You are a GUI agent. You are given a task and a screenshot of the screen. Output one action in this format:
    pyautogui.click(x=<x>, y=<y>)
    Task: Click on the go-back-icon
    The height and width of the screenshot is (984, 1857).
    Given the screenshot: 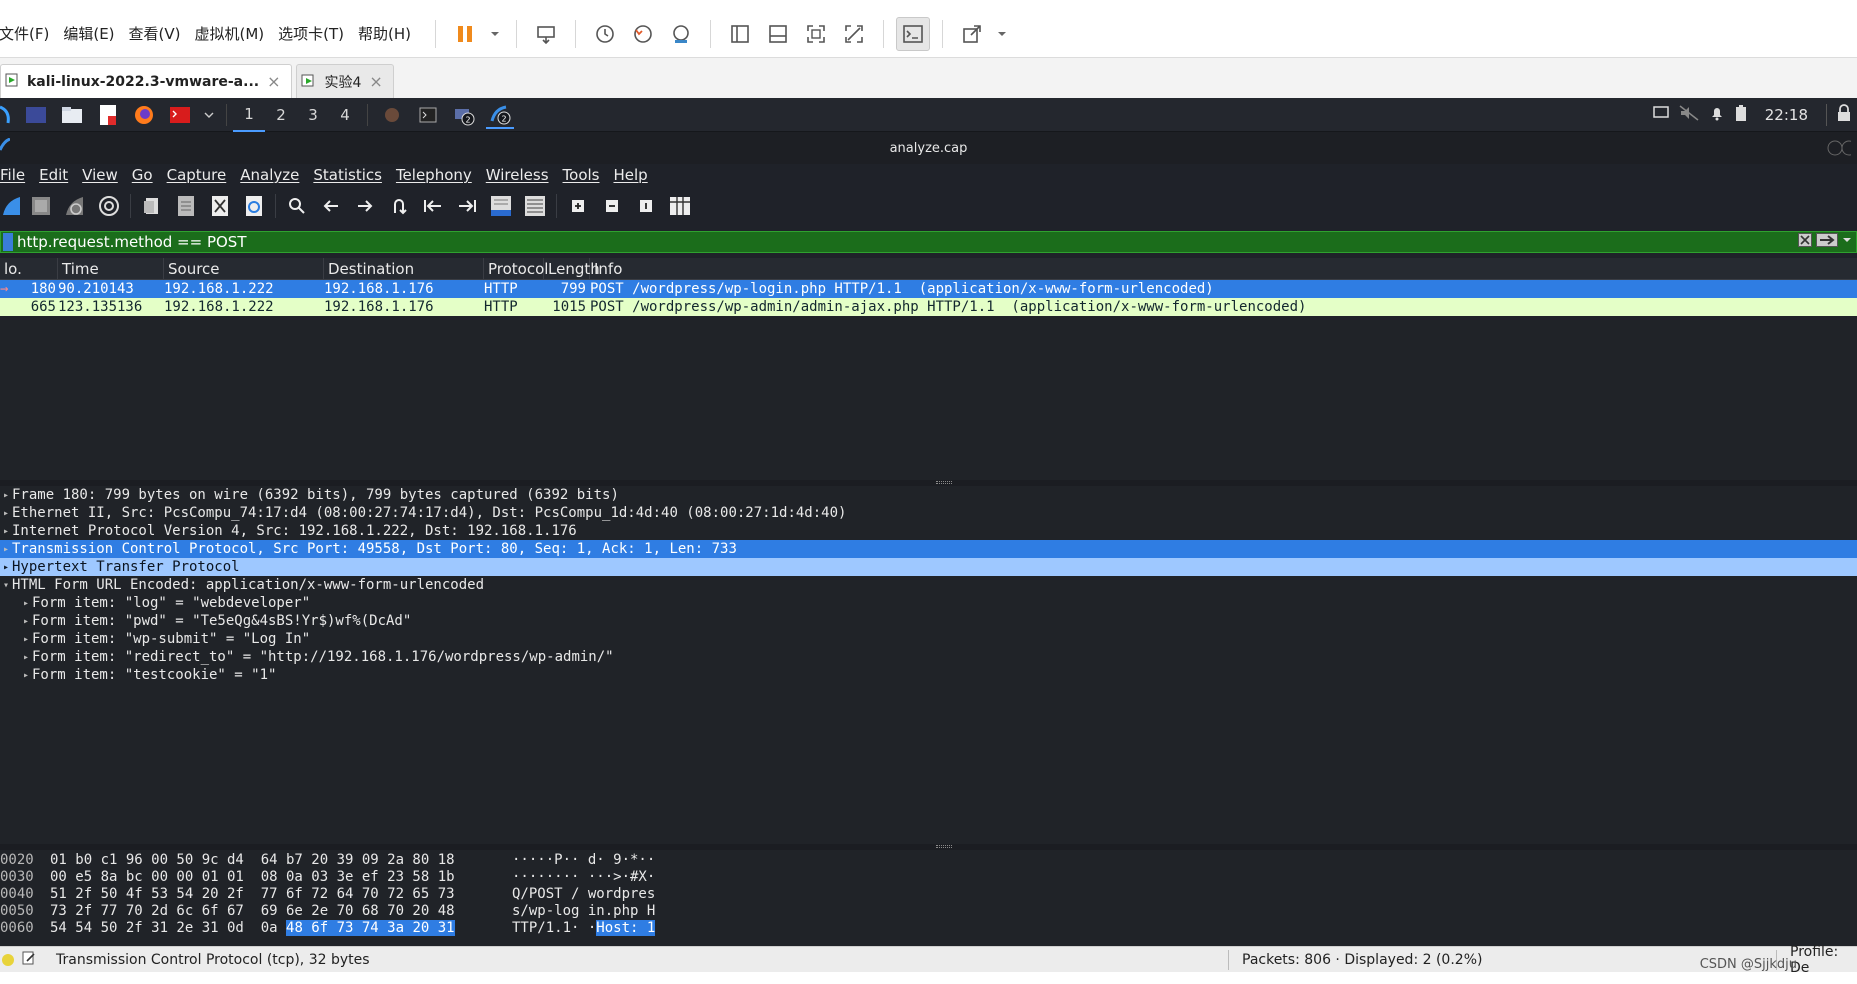 What is the action you would take?
    pyautogui.click(x=331, y=206)
    